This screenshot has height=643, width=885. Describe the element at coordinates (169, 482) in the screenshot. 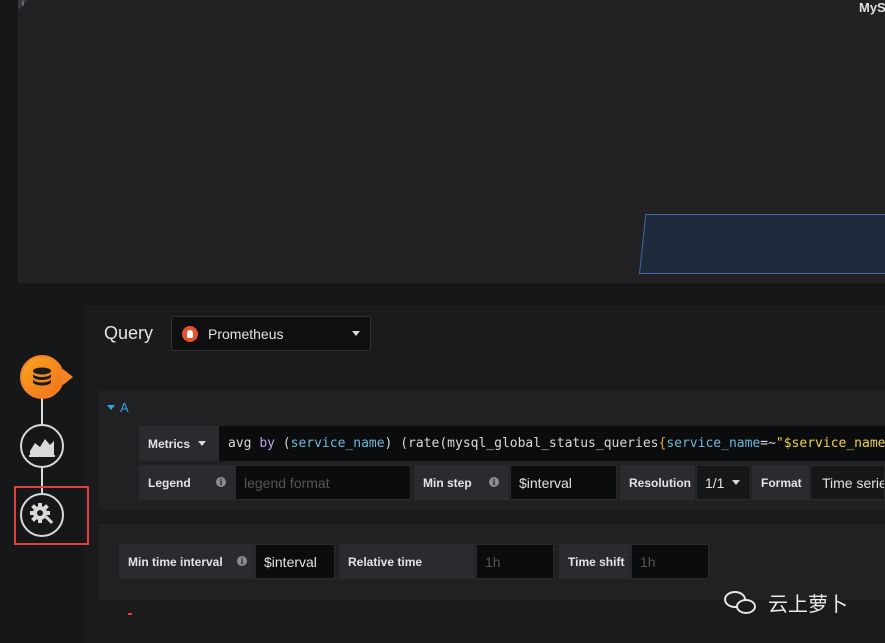

I see `legend-label-text: Legend` at that location.